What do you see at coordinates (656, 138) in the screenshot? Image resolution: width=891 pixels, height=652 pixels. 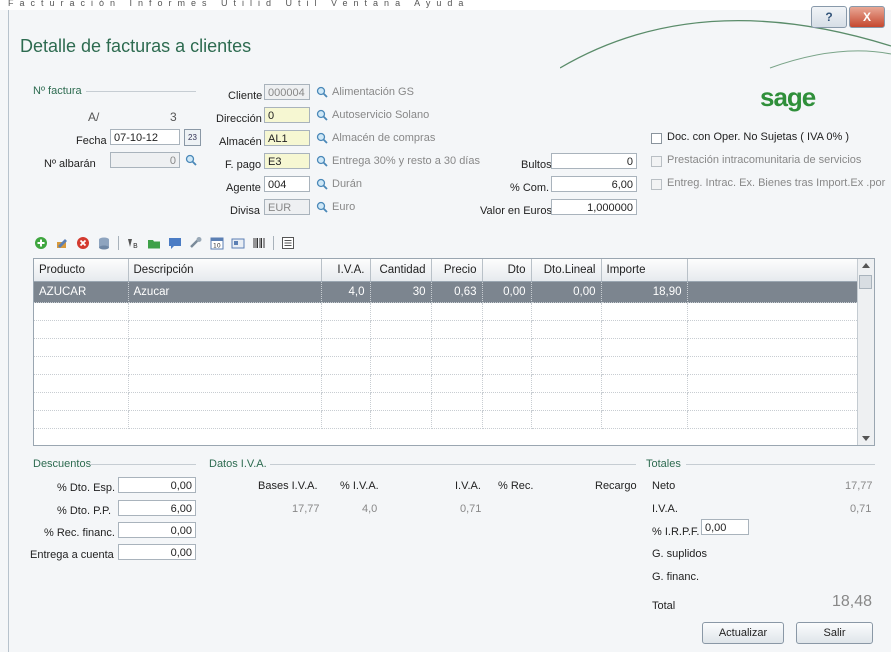 I see `no-sujetas-checkbox` at bounding box center [656, 138].